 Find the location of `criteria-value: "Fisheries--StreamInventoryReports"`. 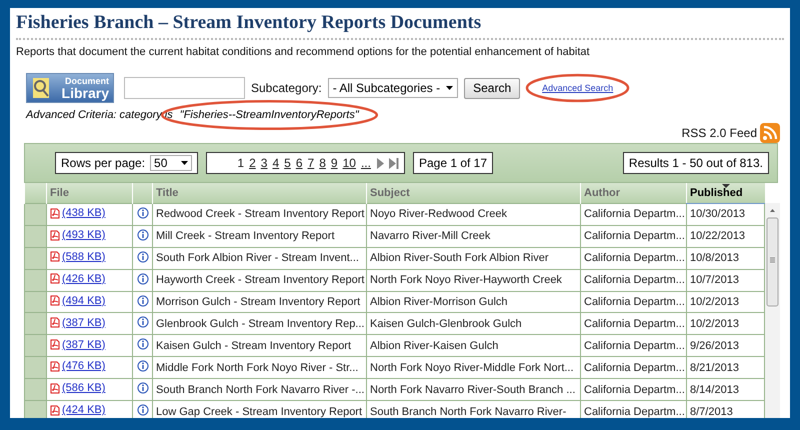

criteria-value: "Fisheries--StreamInventoryReports" is located at coordinates (269, 115).